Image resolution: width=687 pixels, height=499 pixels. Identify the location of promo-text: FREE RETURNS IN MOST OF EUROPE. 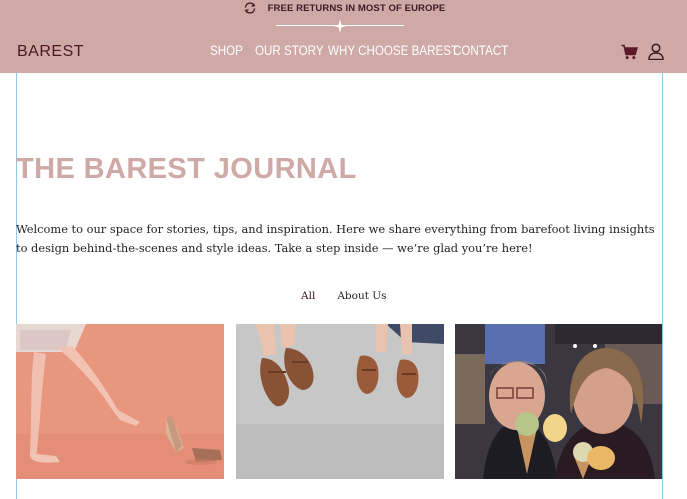
(356, 8).